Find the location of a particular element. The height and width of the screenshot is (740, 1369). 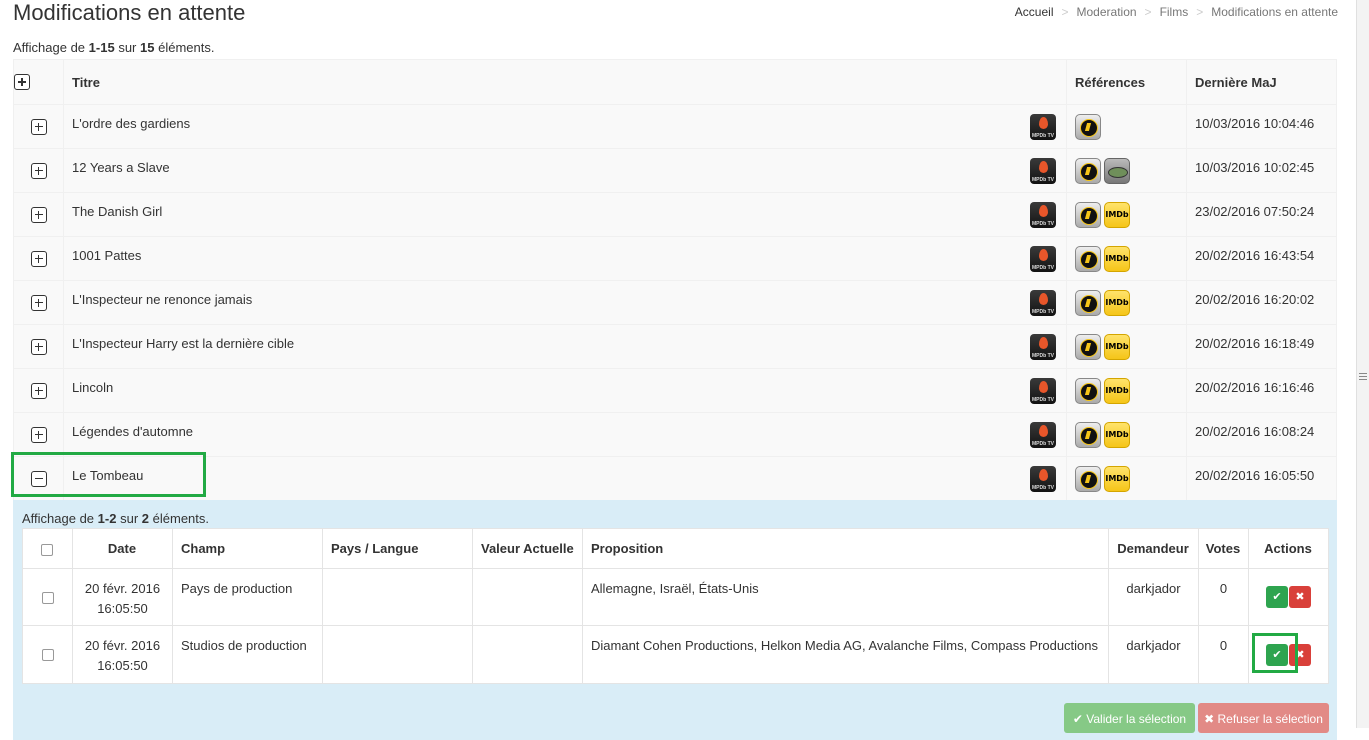

header-title: Titre is located at coordinates (565, 82).